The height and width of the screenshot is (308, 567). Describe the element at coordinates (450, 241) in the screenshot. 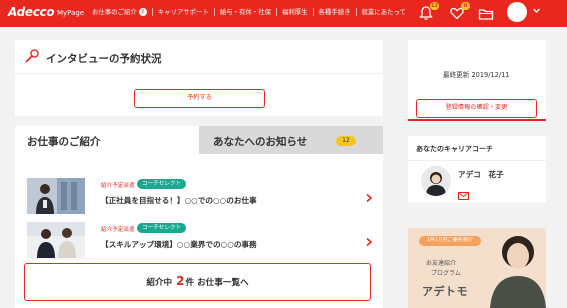

I see `banner-pill: 1件1万円ご優待/紹介` at that location.